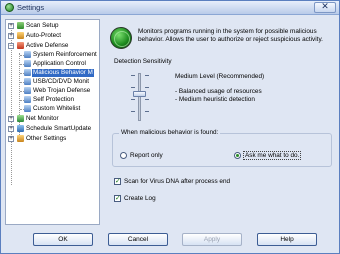 The image size is (340, 254). Describe the element at coordinates (138, 239) in the screenshot. I see `cancel-button: Cancel` at that location.